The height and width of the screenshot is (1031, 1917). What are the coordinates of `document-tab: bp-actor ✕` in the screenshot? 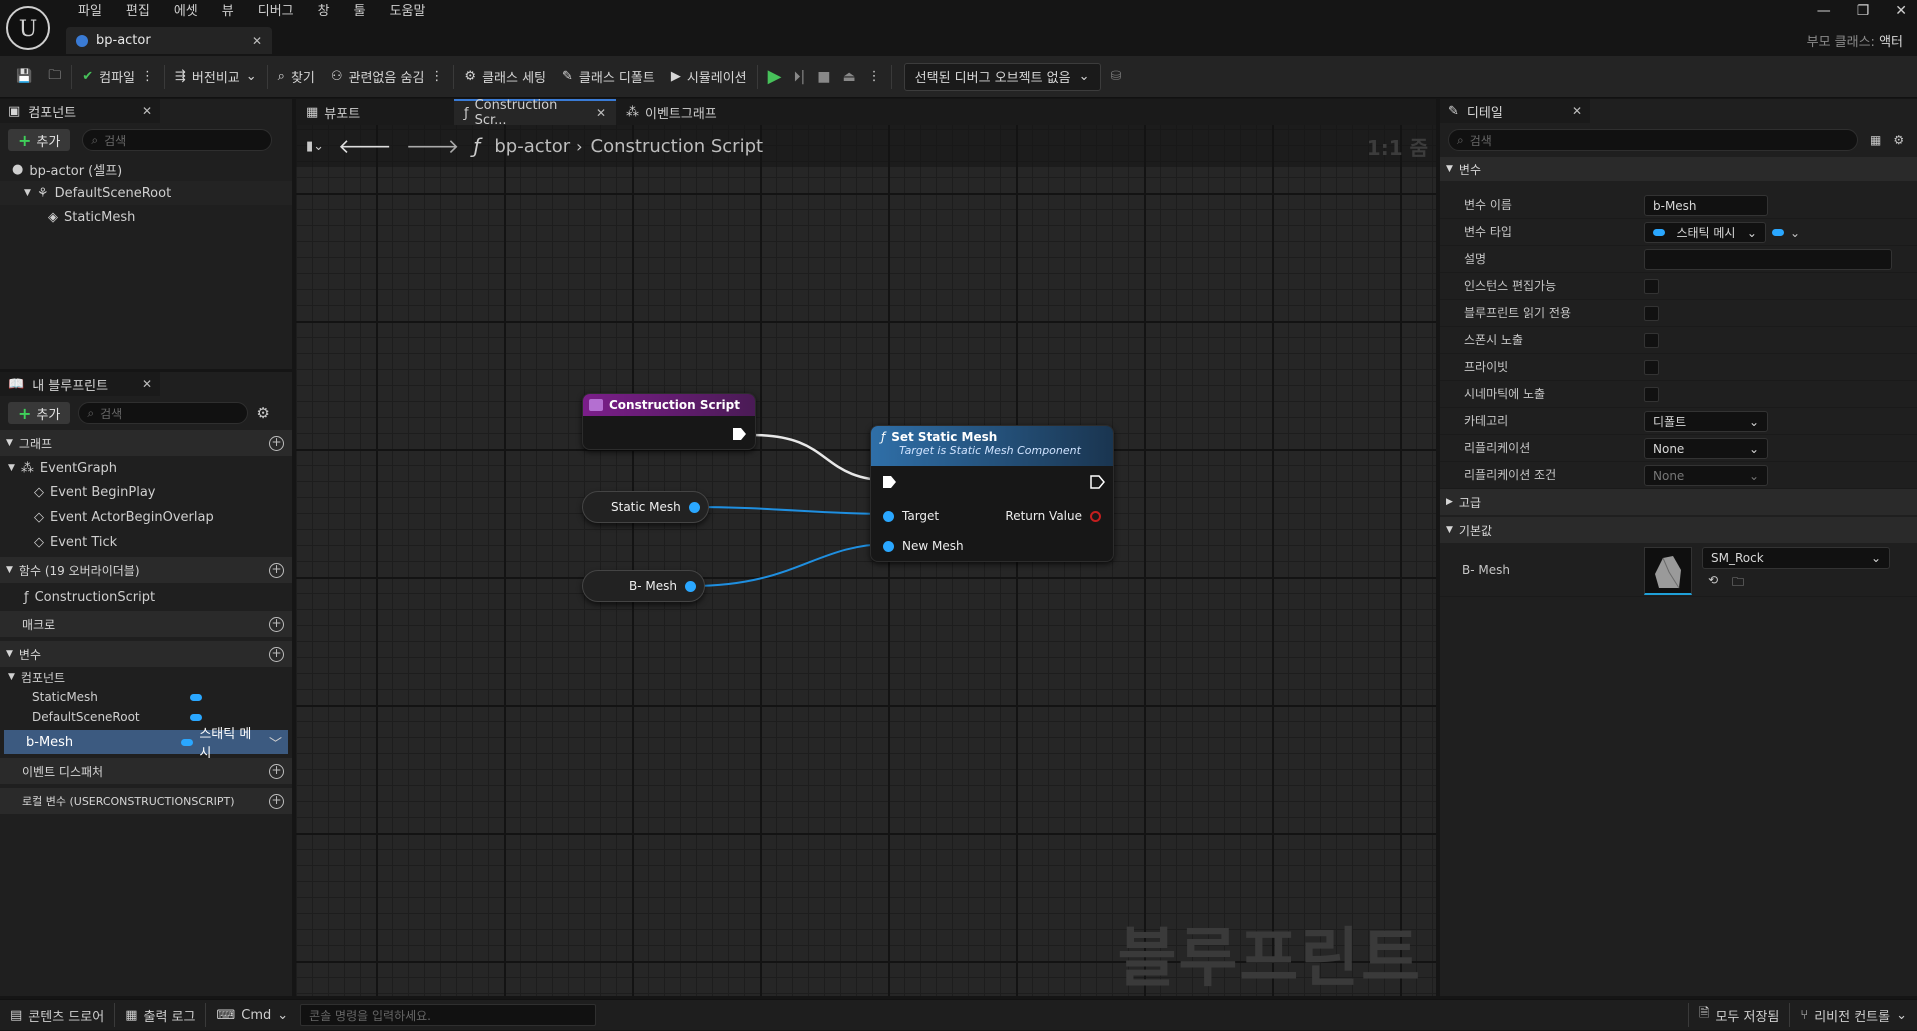 It's located at (169, 40).